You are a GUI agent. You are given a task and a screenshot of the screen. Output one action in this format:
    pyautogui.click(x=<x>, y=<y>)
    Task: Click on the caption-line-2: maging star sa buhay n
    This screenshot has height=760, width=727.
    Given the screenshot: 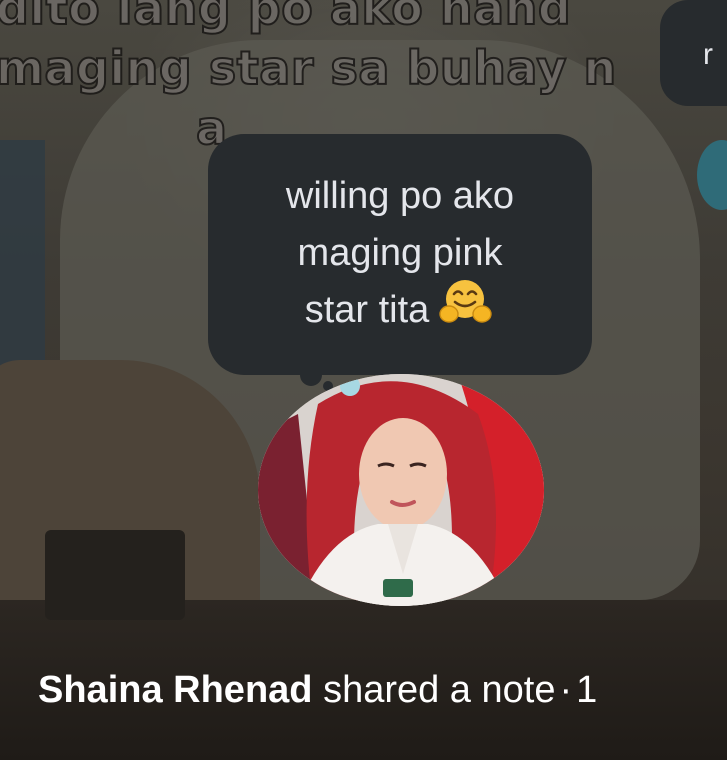 What is the action you would take?
    pyautogui.click(x=308, y=68)
    